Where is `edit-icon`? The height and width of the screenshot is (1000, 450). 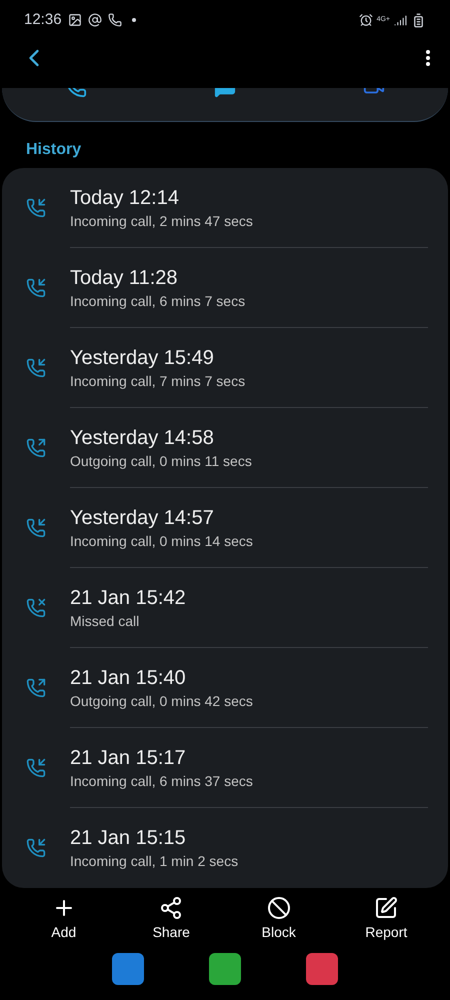 edit-icon is located at coordinates (386, 908).